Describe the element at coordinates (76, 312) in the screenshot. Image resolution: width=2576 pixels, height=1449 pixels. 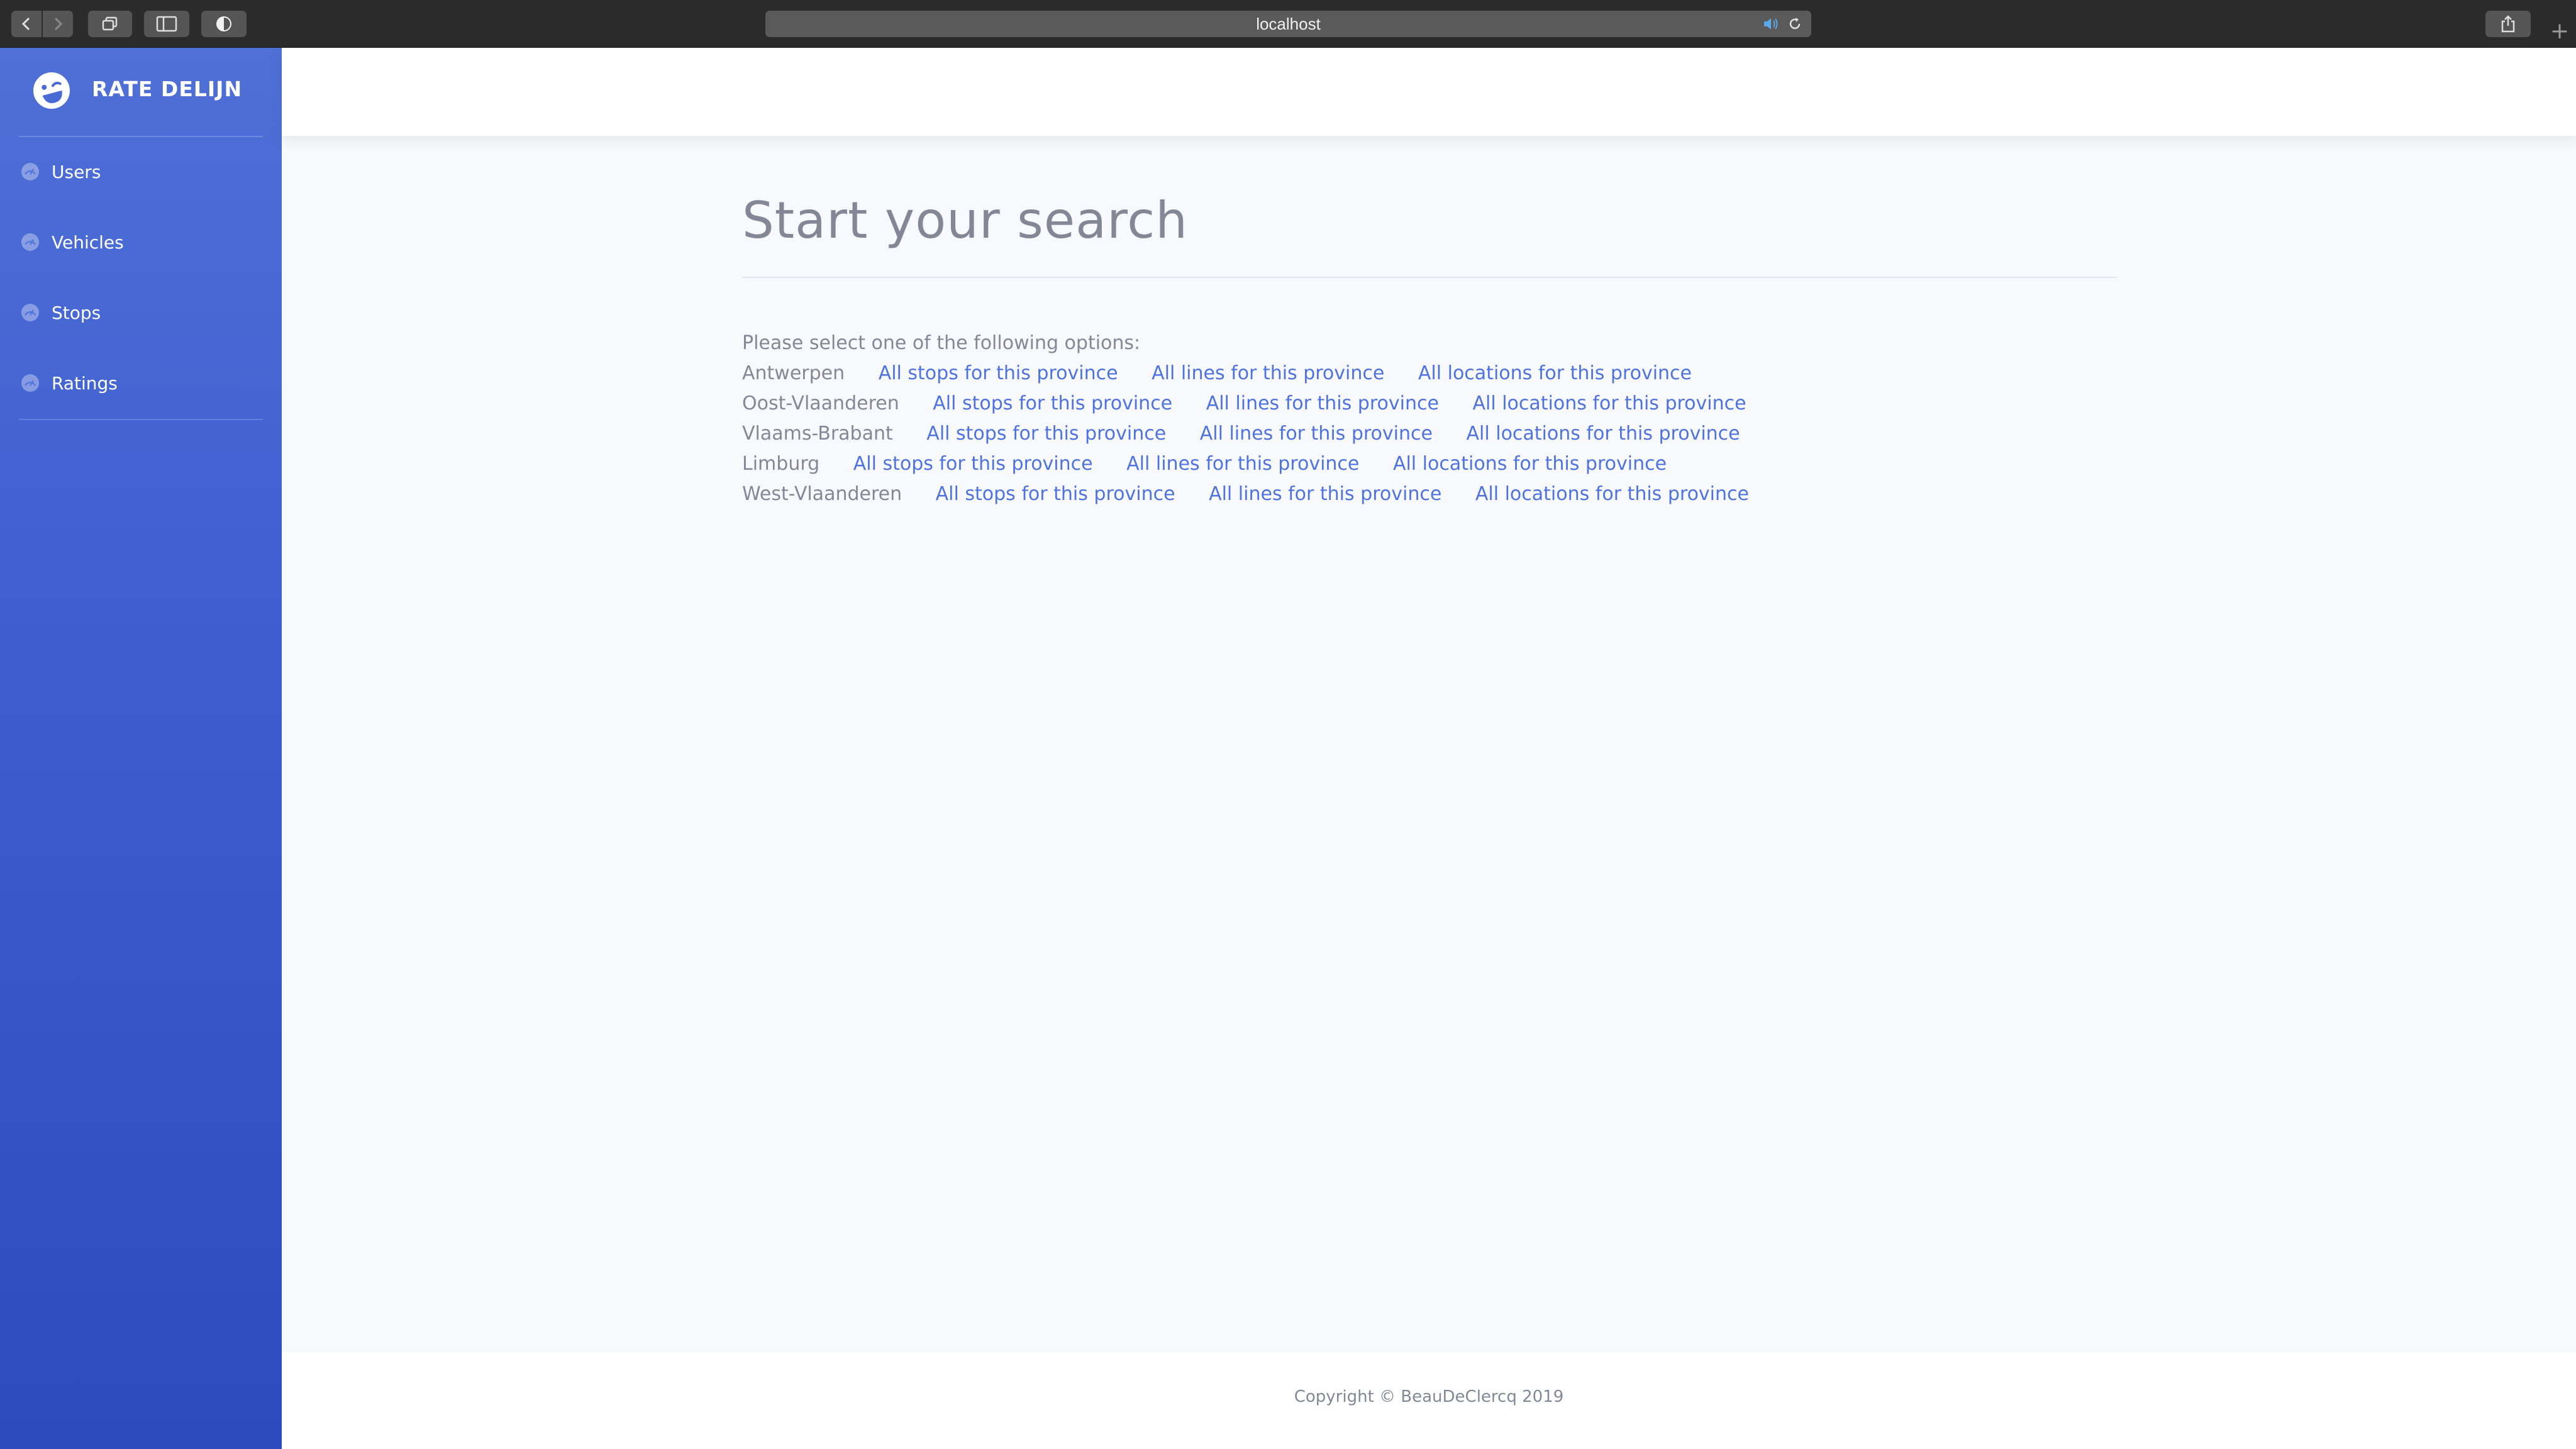
I see `sidebar-item-label: Stops` at that location.